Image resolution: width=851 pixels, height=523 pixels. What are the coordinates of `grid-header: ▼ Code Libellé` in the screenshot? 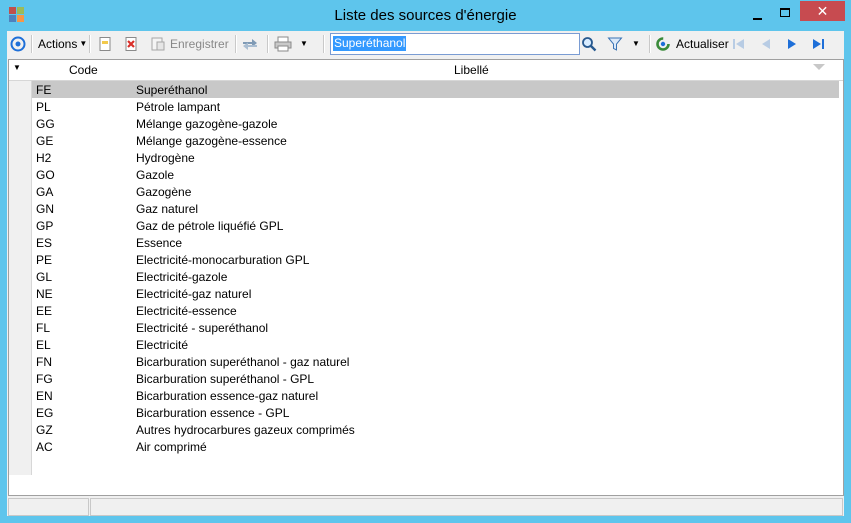 It's located at (426, 70).